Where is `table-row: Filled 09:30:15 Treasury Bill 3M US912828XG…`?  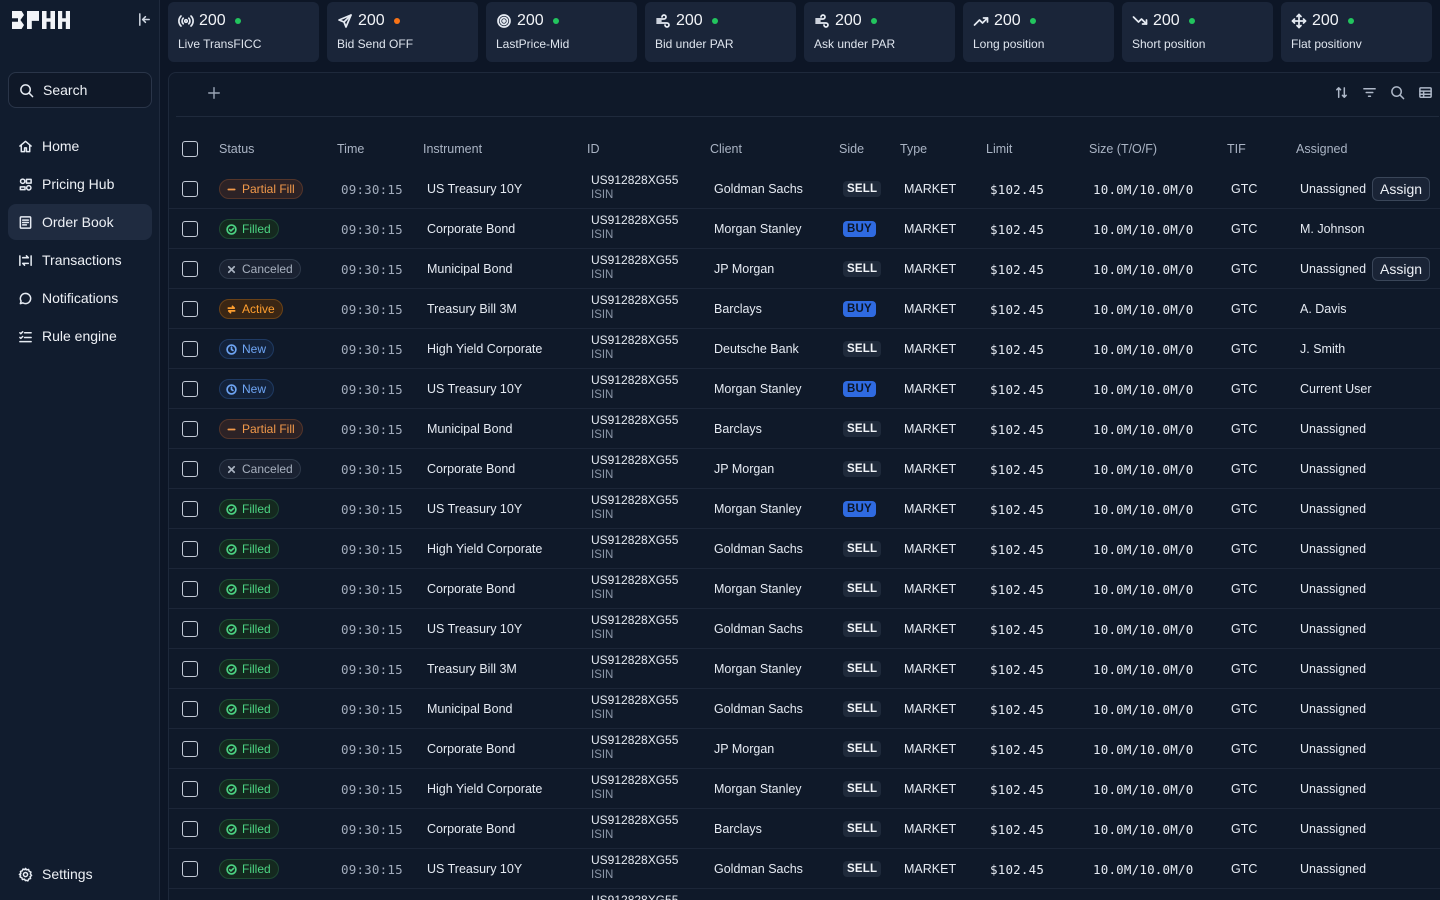
table-row: Filled 09:30:15 Treasury Bill 3M US912828XG… is located at coordinates (804, 669).